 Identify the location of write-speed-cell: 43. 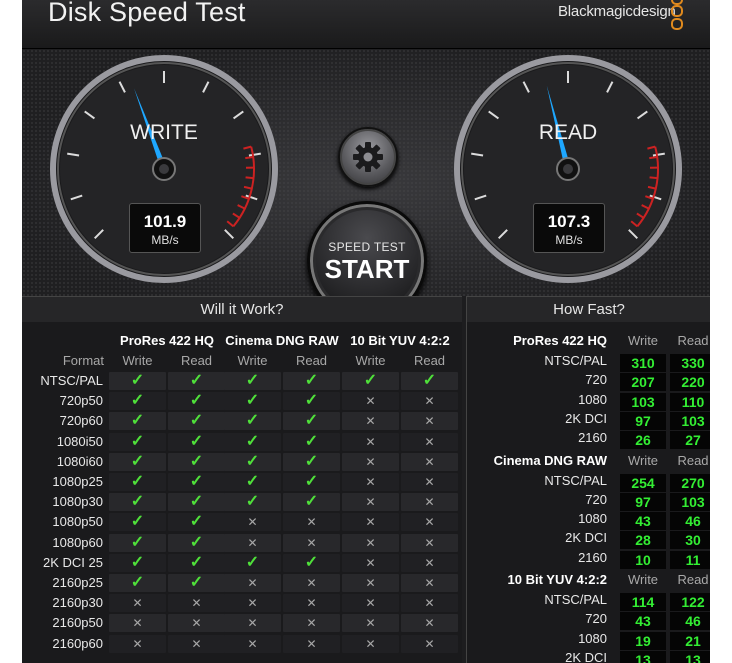
(643, 521).